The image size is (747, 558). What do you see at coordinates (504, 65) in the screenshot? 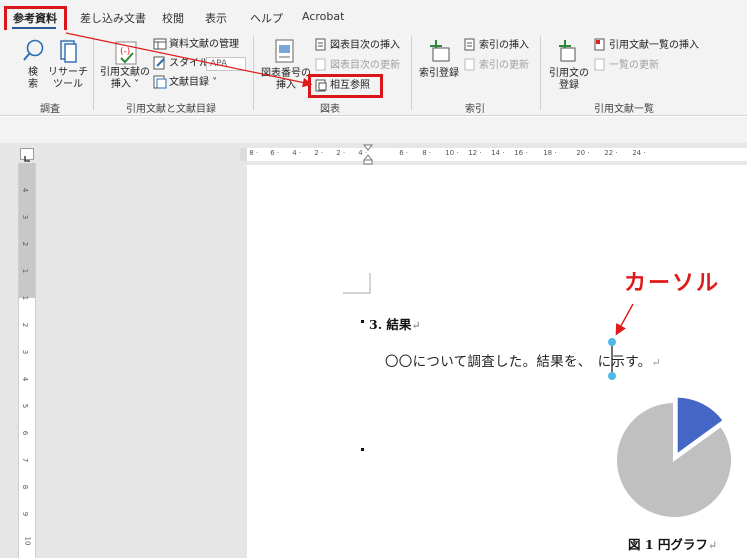
I see `update-index-button: 索引の更新` at bounding box center [504, 65].